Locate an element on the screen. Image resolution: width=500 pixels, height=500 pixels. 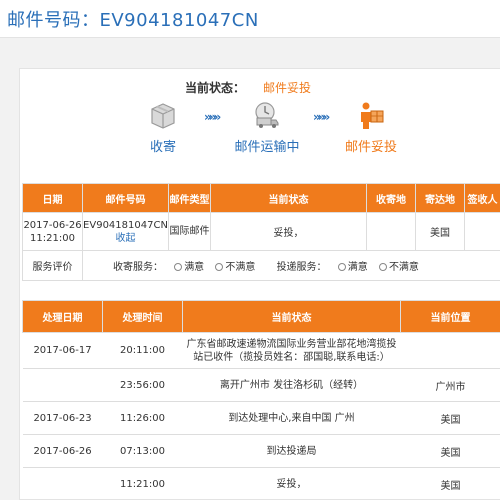
history-time: 07:13:00 is located at coordinates (142, 451).